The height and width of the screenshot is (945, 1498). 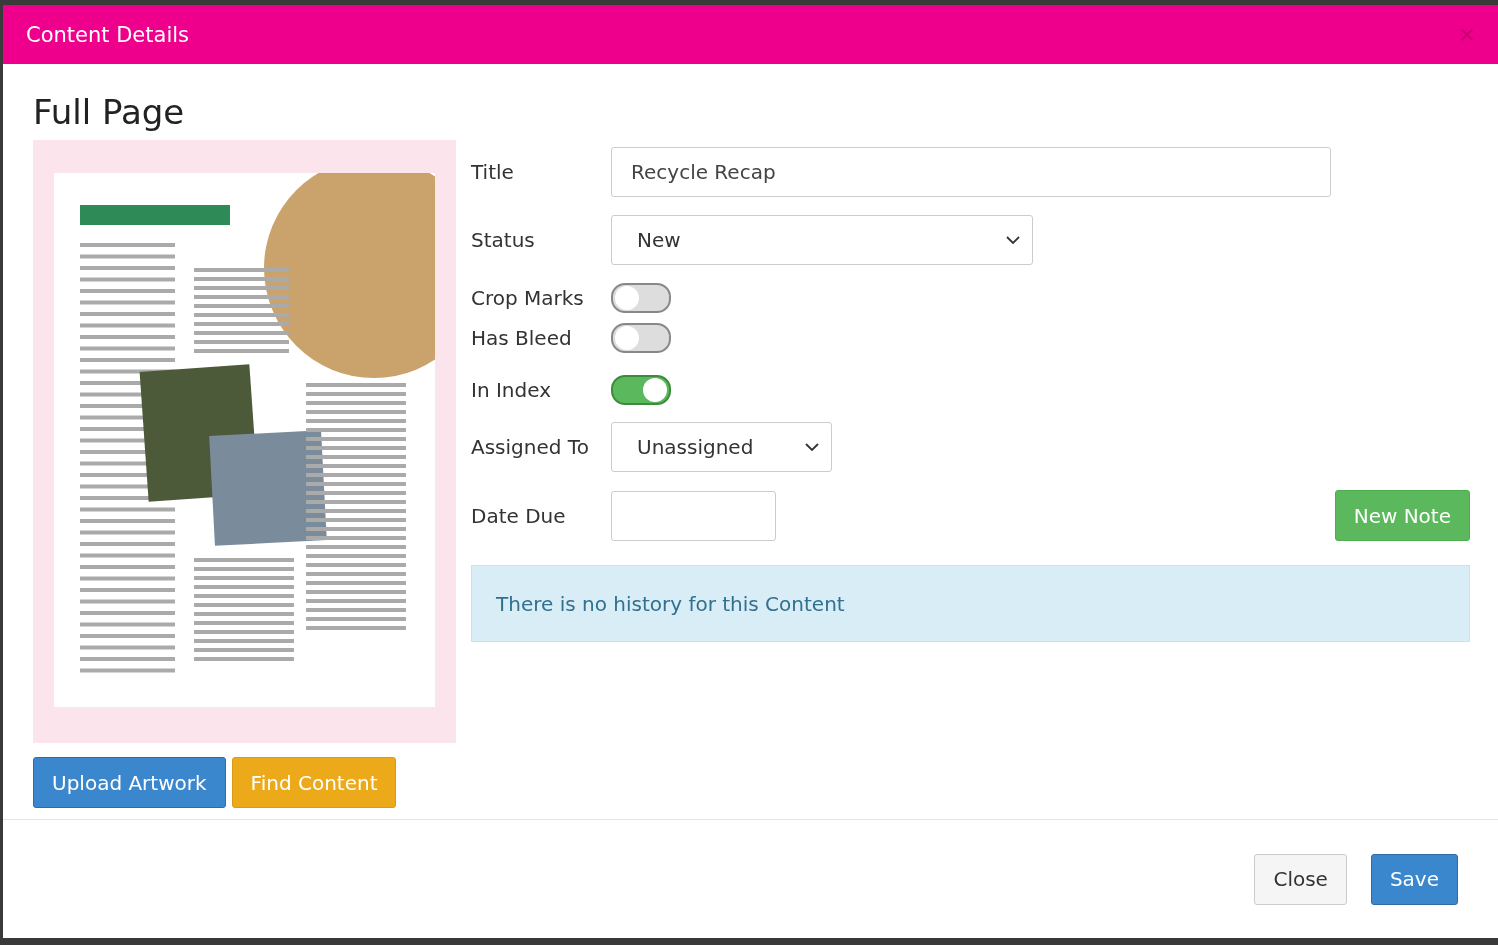 I want to click on new-note-button: New Note, so click(x=1402, y=515).